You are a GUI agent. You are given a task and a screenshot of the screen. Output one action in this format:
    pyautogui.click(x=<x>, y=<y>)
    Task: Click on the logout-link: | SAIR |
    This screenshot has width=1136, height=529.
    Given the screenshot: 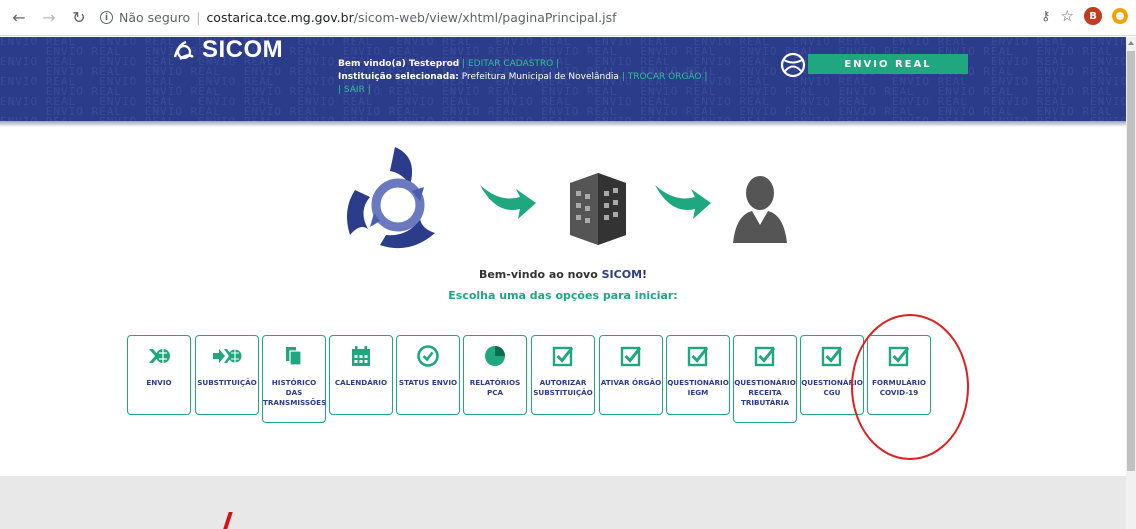 What is the action you would take?
    pyautogui.click(x=354, y=90)
    